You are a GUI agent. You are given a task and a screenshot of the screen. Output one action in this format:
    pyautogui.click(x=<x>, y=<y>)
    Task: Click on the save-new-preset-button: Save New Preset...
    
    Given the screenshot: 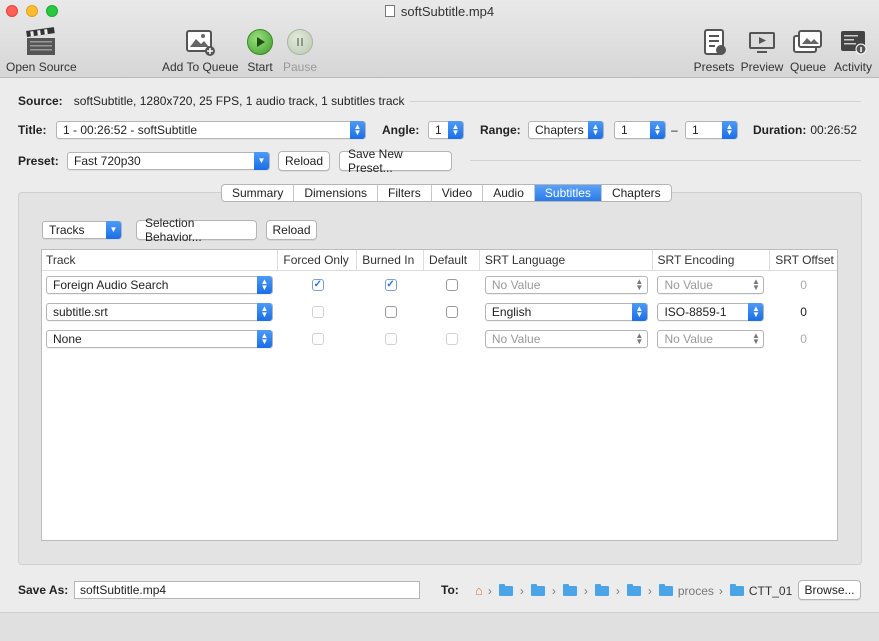 What is the action you would take?
    pyautogui.click(x=395, y=161)
    